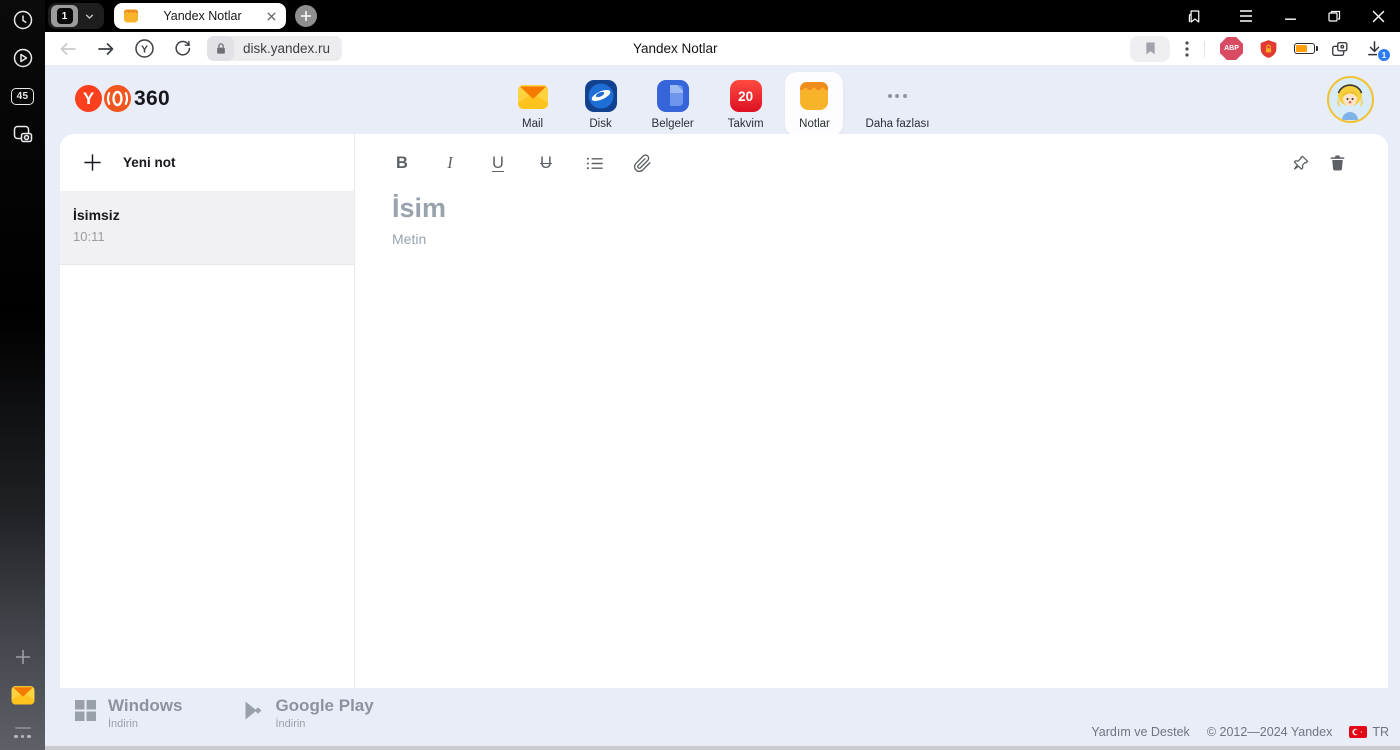 This screenshot has height=750, width=1400. What do you see at coordinates (722, 16) in the screenshot?
I see `tab-bar: 1 Yandex Notlar` at bounding box center [722, 16].